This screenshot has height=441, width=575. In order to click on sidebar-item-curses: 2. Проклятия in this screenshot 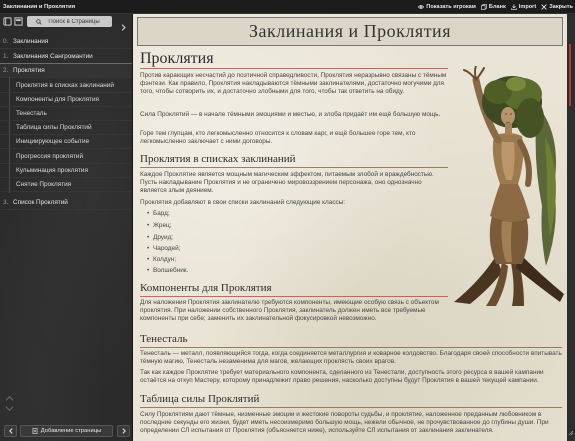, I will do `click(66, 71)`.